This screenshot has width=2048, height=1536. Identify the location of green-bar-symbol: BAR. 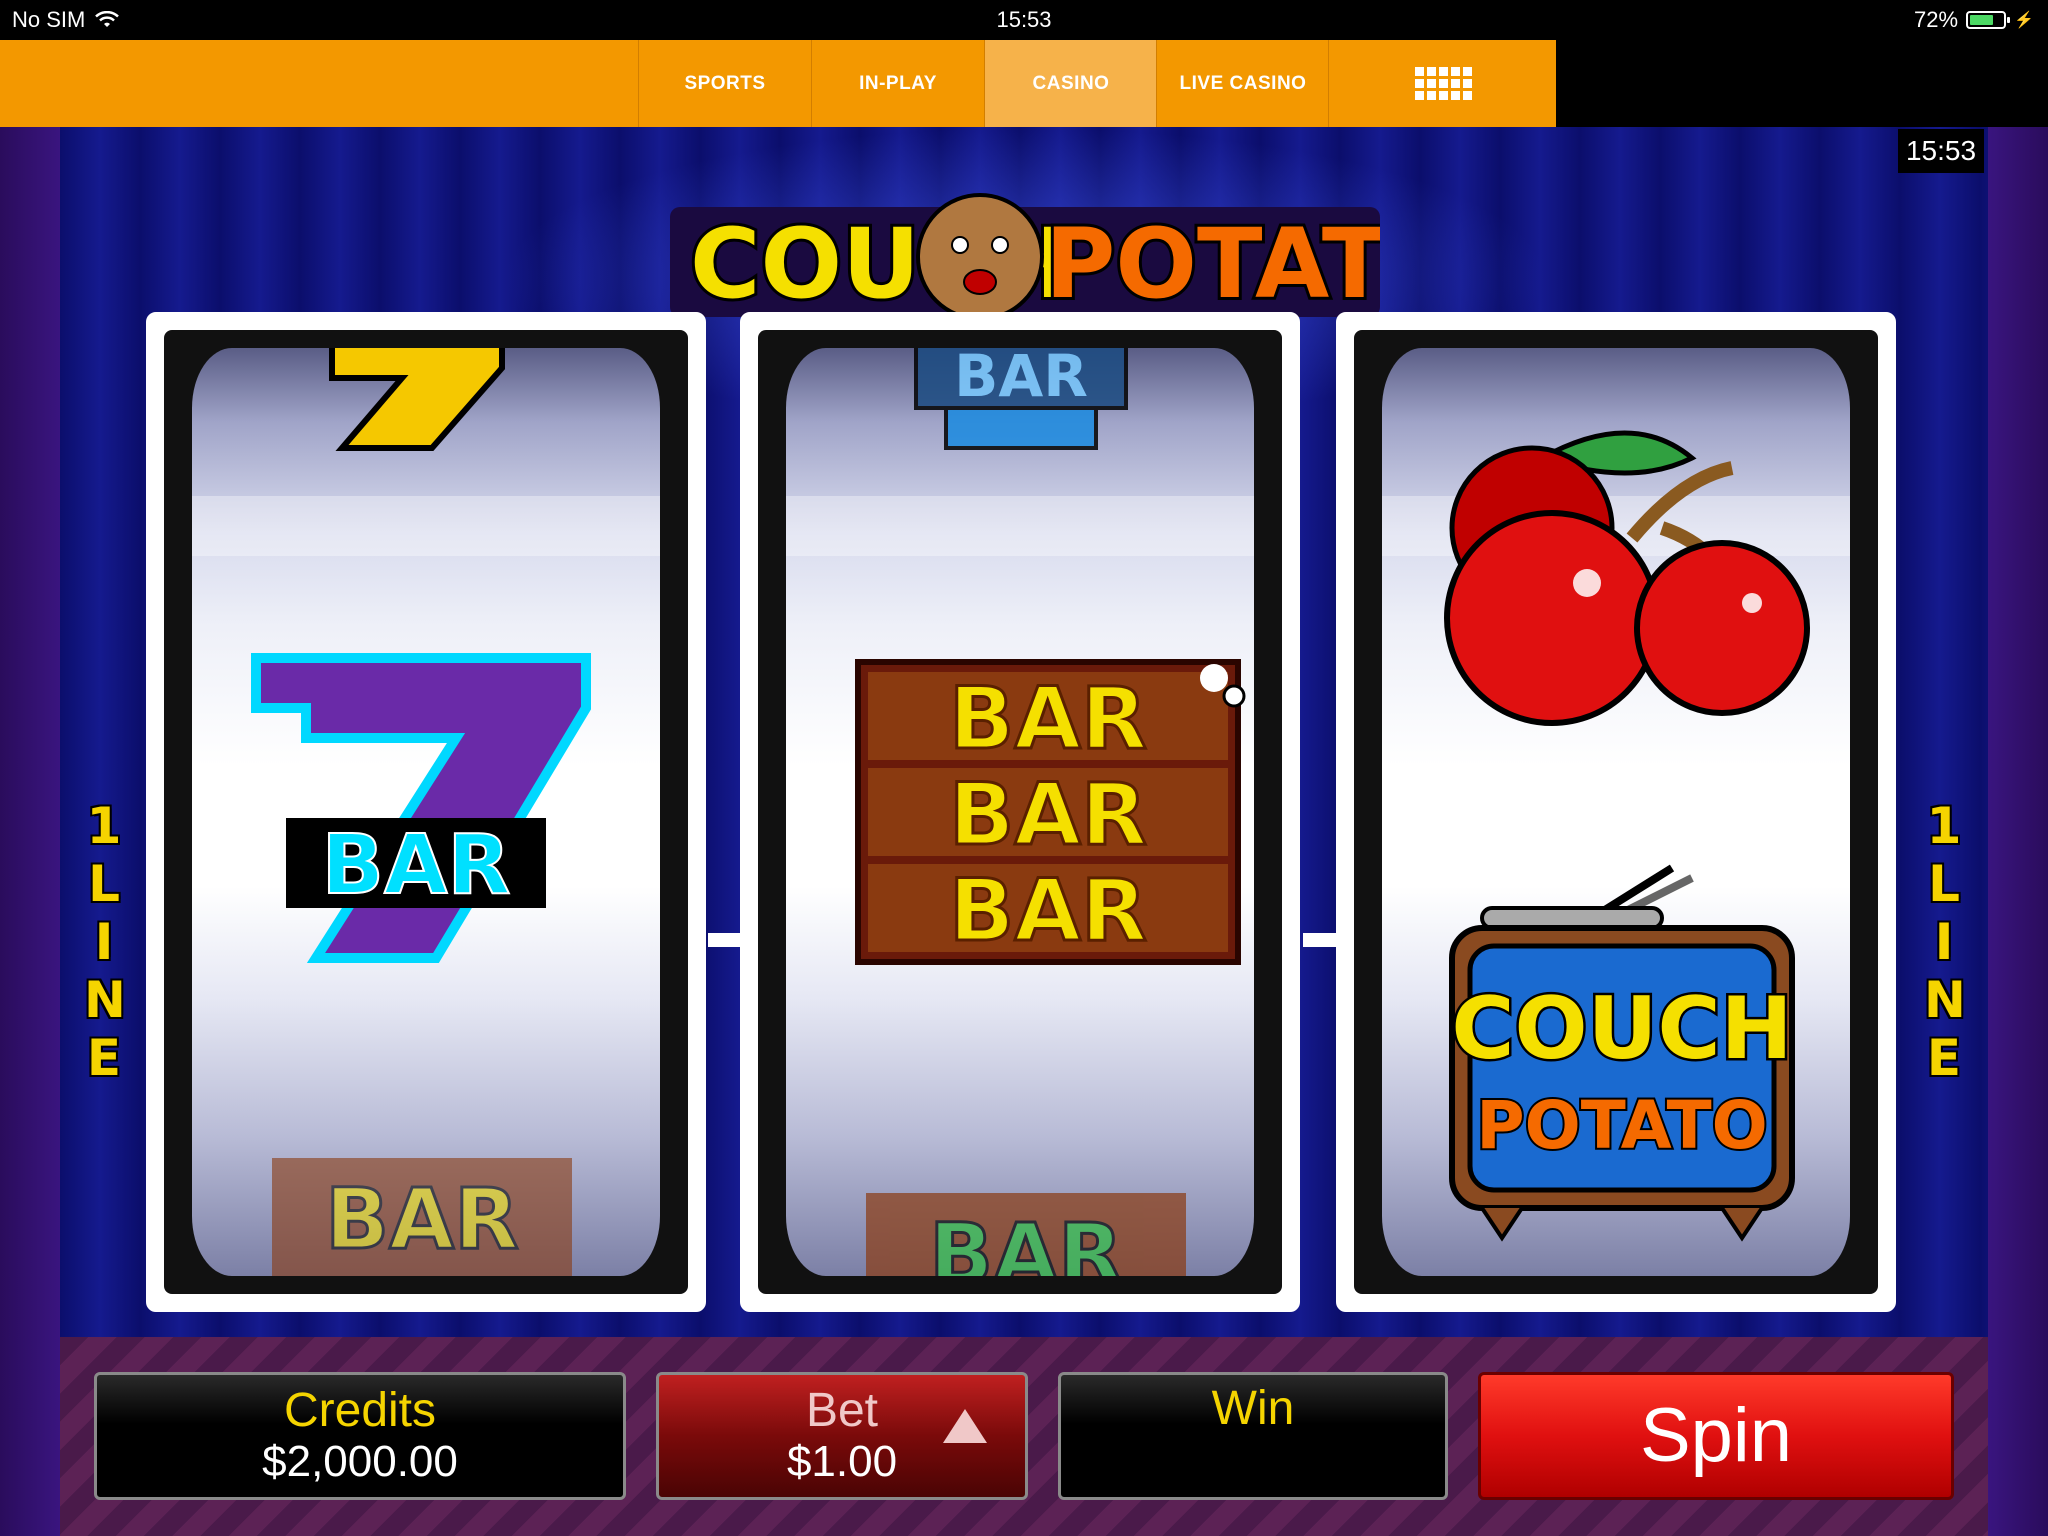
(1026, 1234).